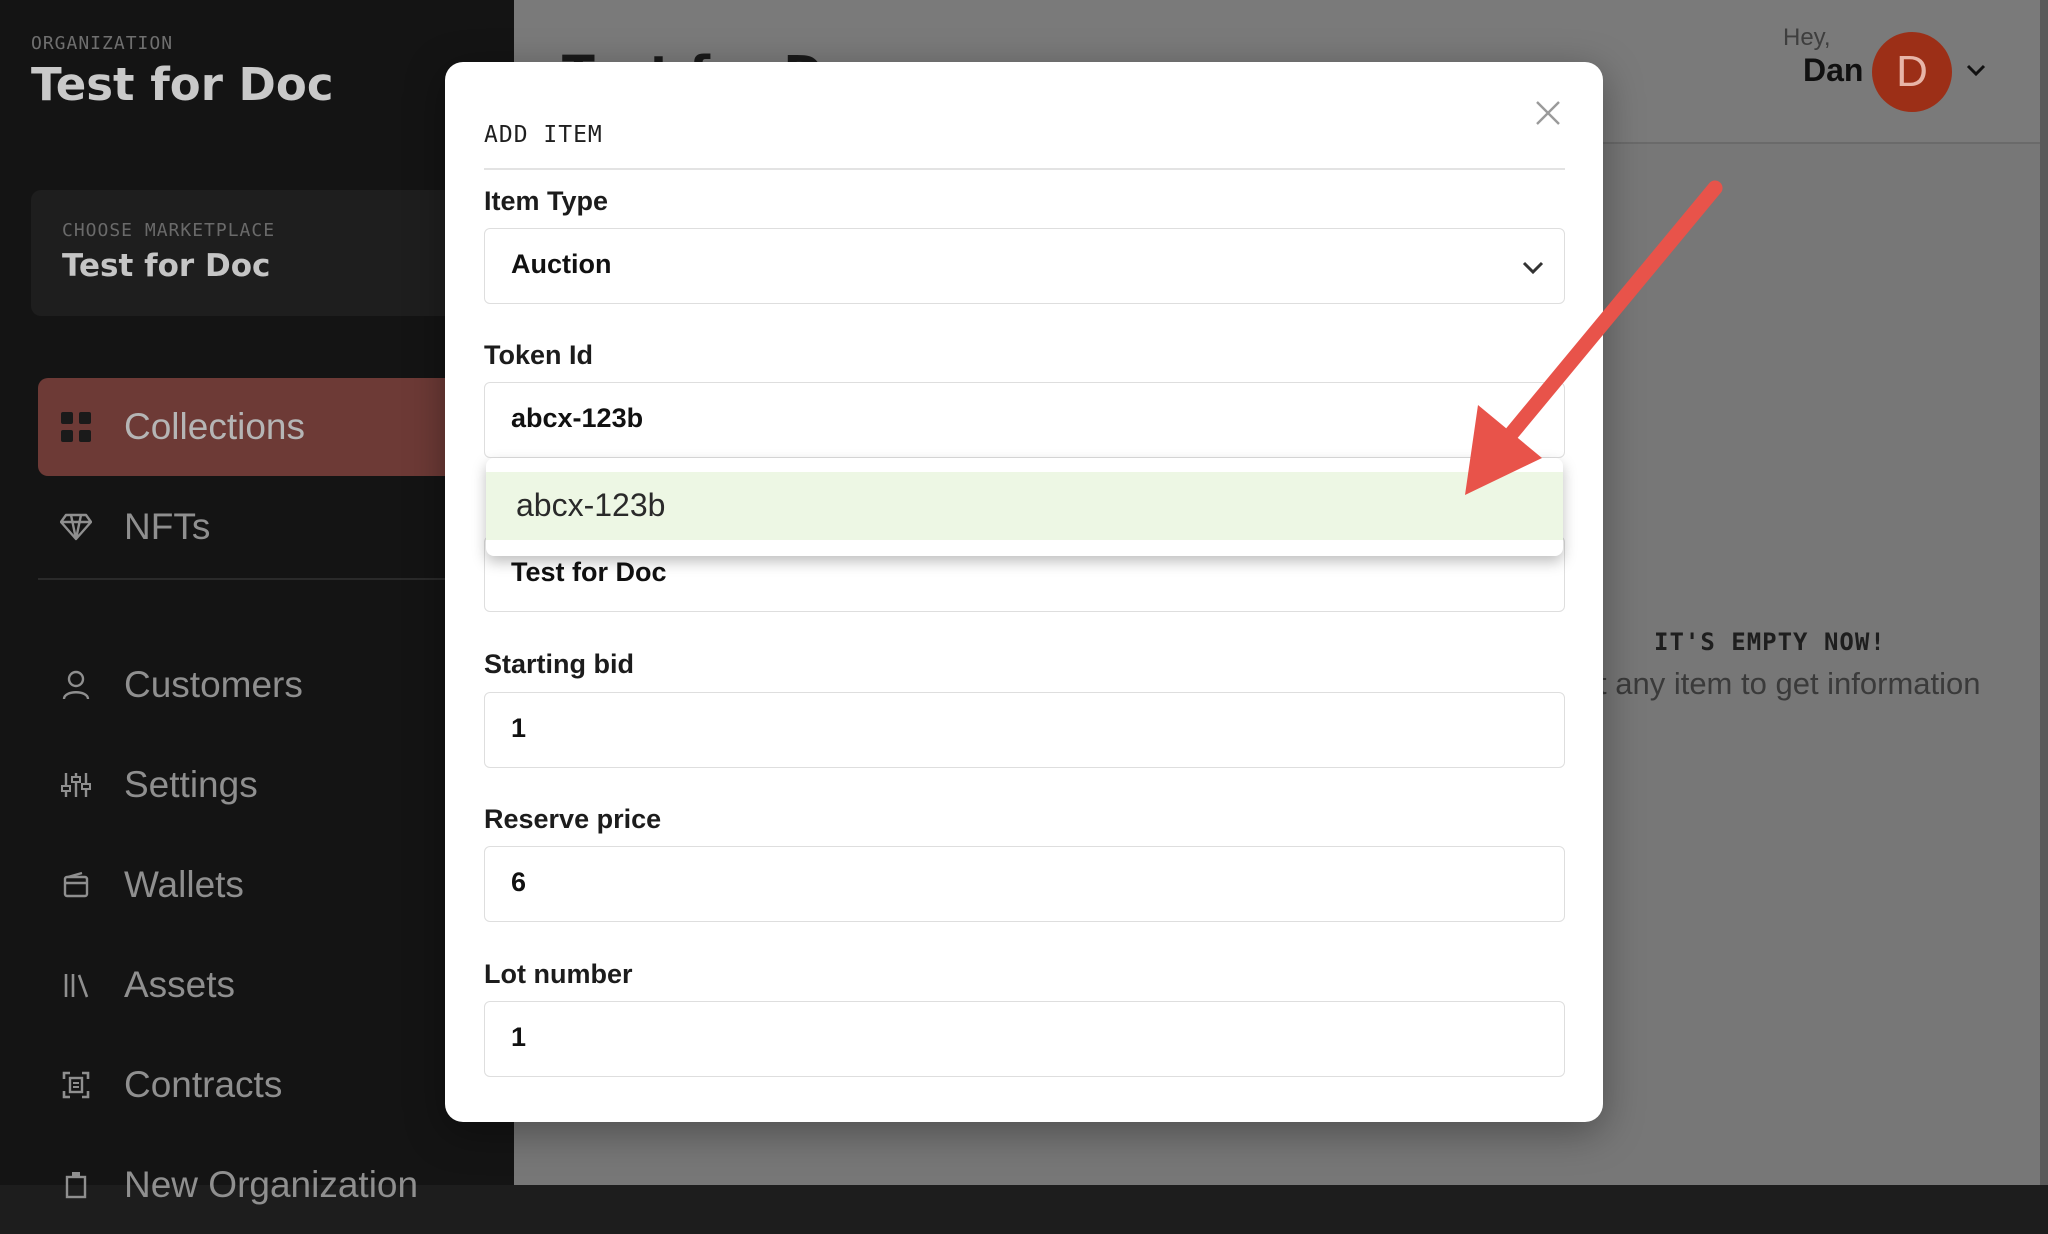 This screenshot has height=1234, width=2048. Describe the element at coordinates (213, 684) in the screenshot. I see `sidebar-item-label: Customers` at that location.